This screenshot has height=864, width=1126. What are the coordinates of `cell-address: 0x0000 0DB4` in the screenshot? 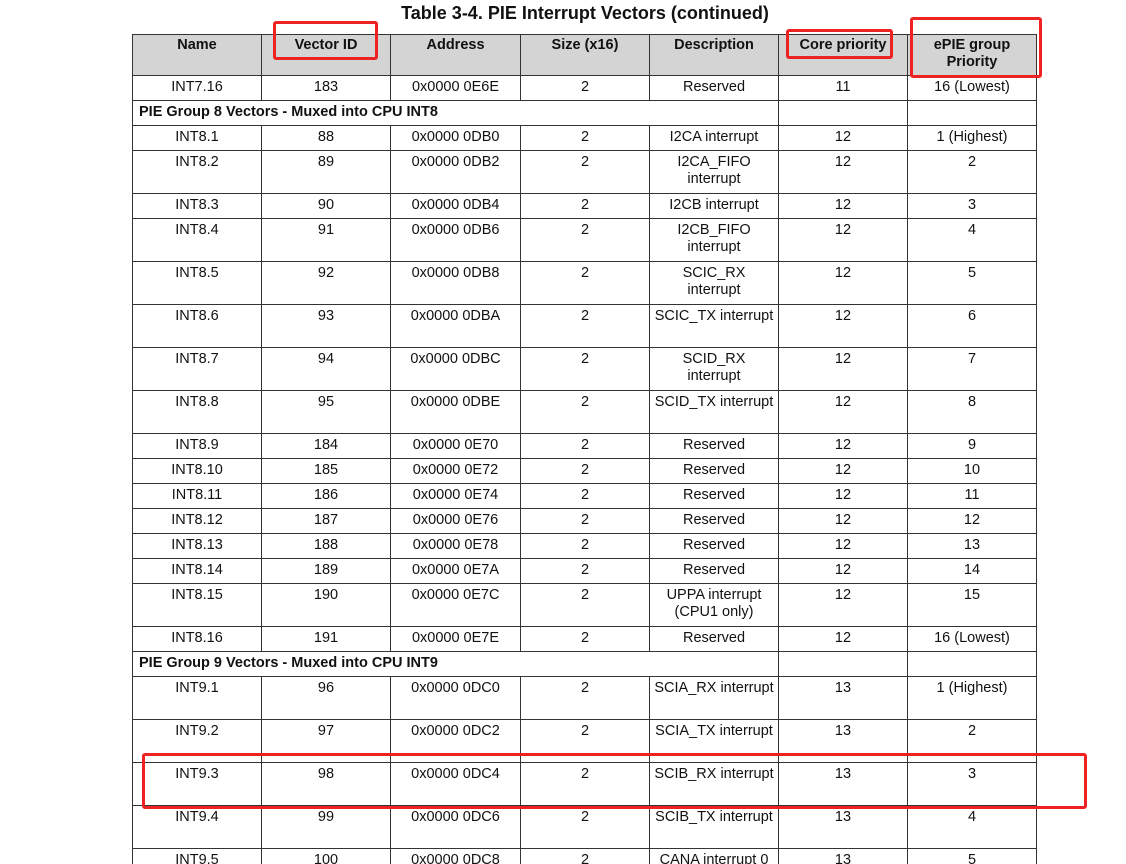 It's located at (455, 206).